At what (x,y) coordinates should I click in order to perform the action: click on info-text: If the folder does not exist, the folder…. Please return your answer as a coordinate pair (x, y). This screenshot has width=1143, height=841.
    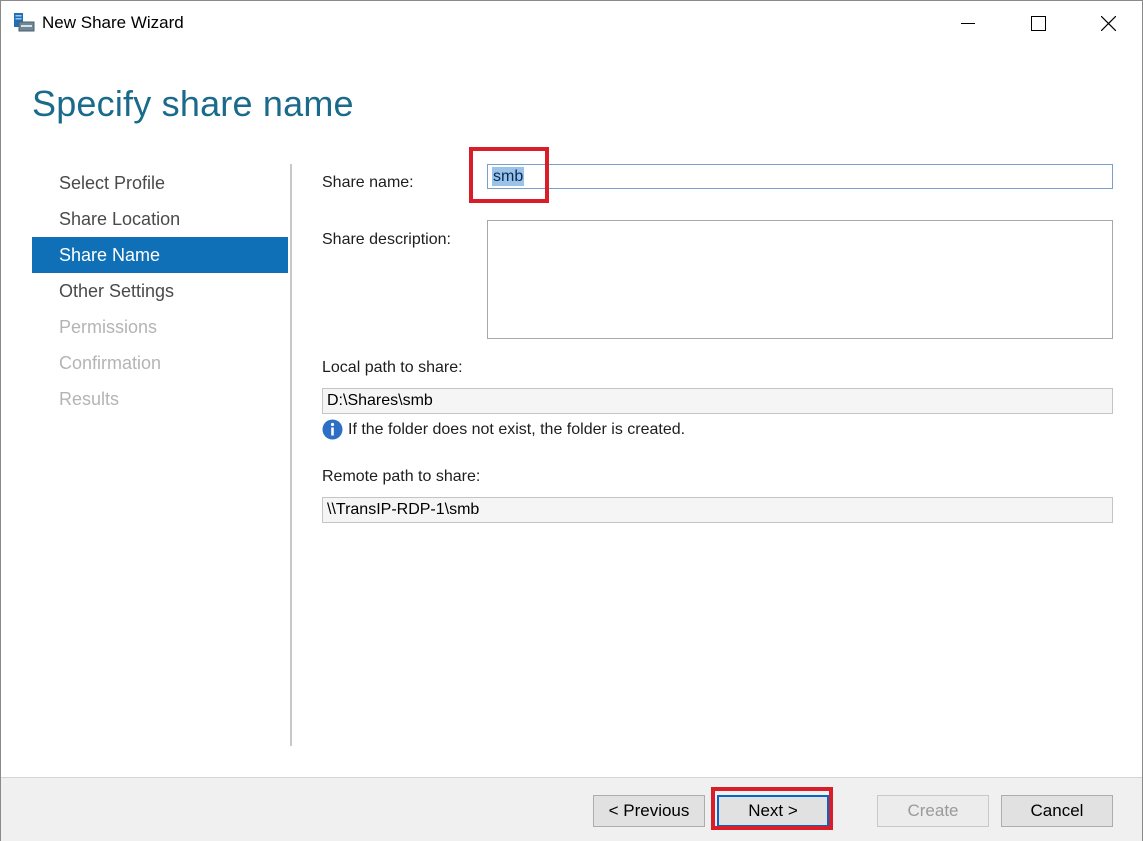
    Looking at the image, I should click on (517, 429).